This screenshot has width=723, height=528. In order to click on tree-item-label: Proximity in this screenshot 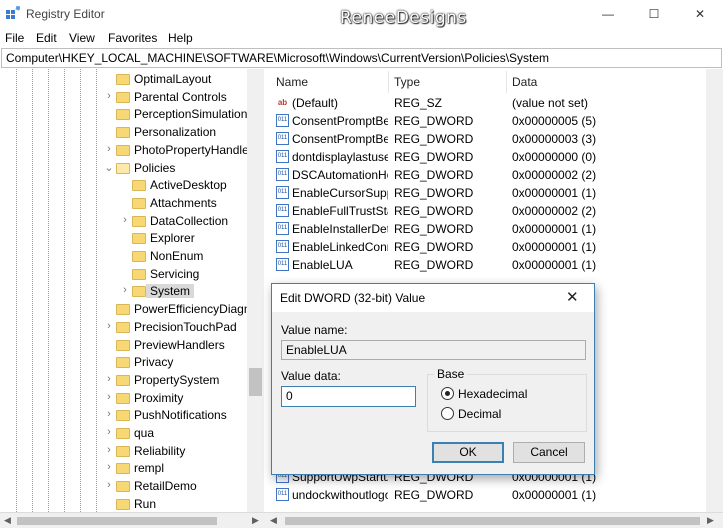, I will do `click(159, 397)`.